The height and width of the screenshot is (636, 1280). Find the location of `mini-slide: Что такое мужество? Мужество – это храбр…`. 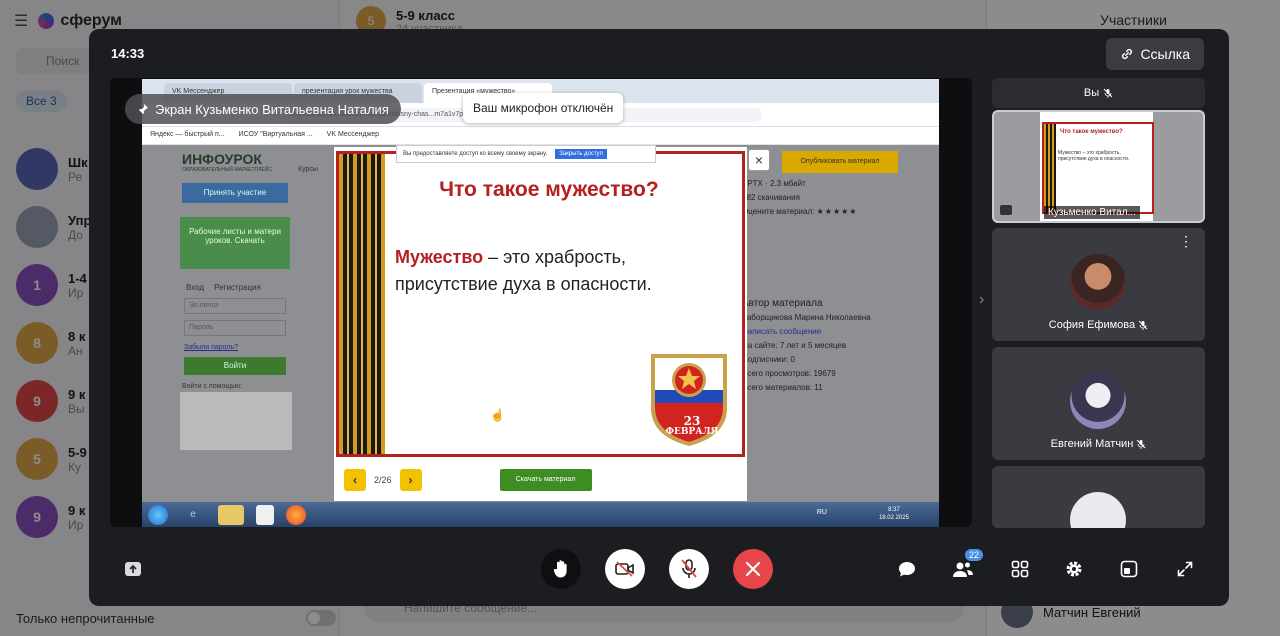

mini-slide: Что такое мужество? Мужество – это храбр… is located at coordinates (1098, 168).